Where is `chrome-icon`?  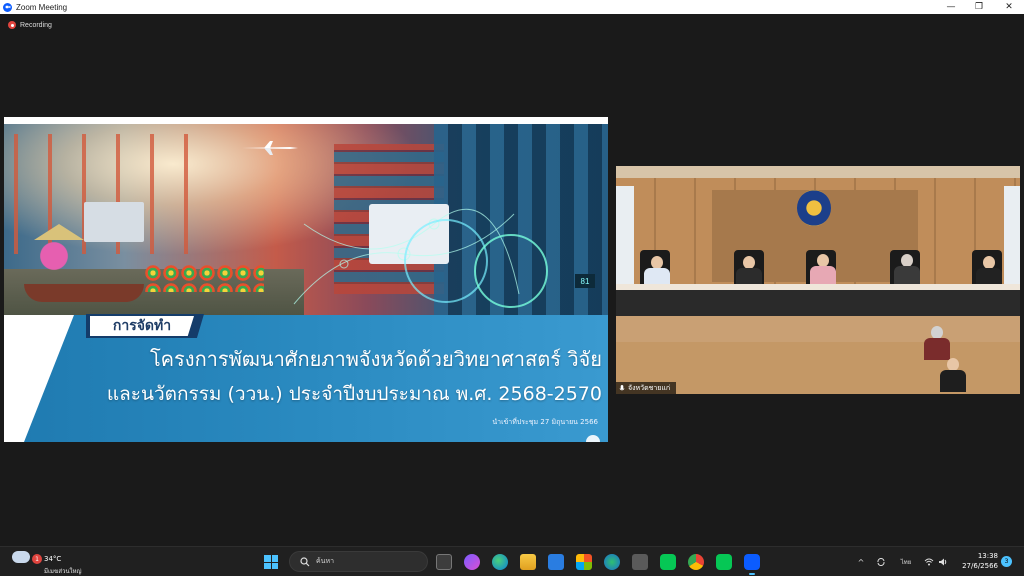 chrome-icon is located at coordinates (696, 562).